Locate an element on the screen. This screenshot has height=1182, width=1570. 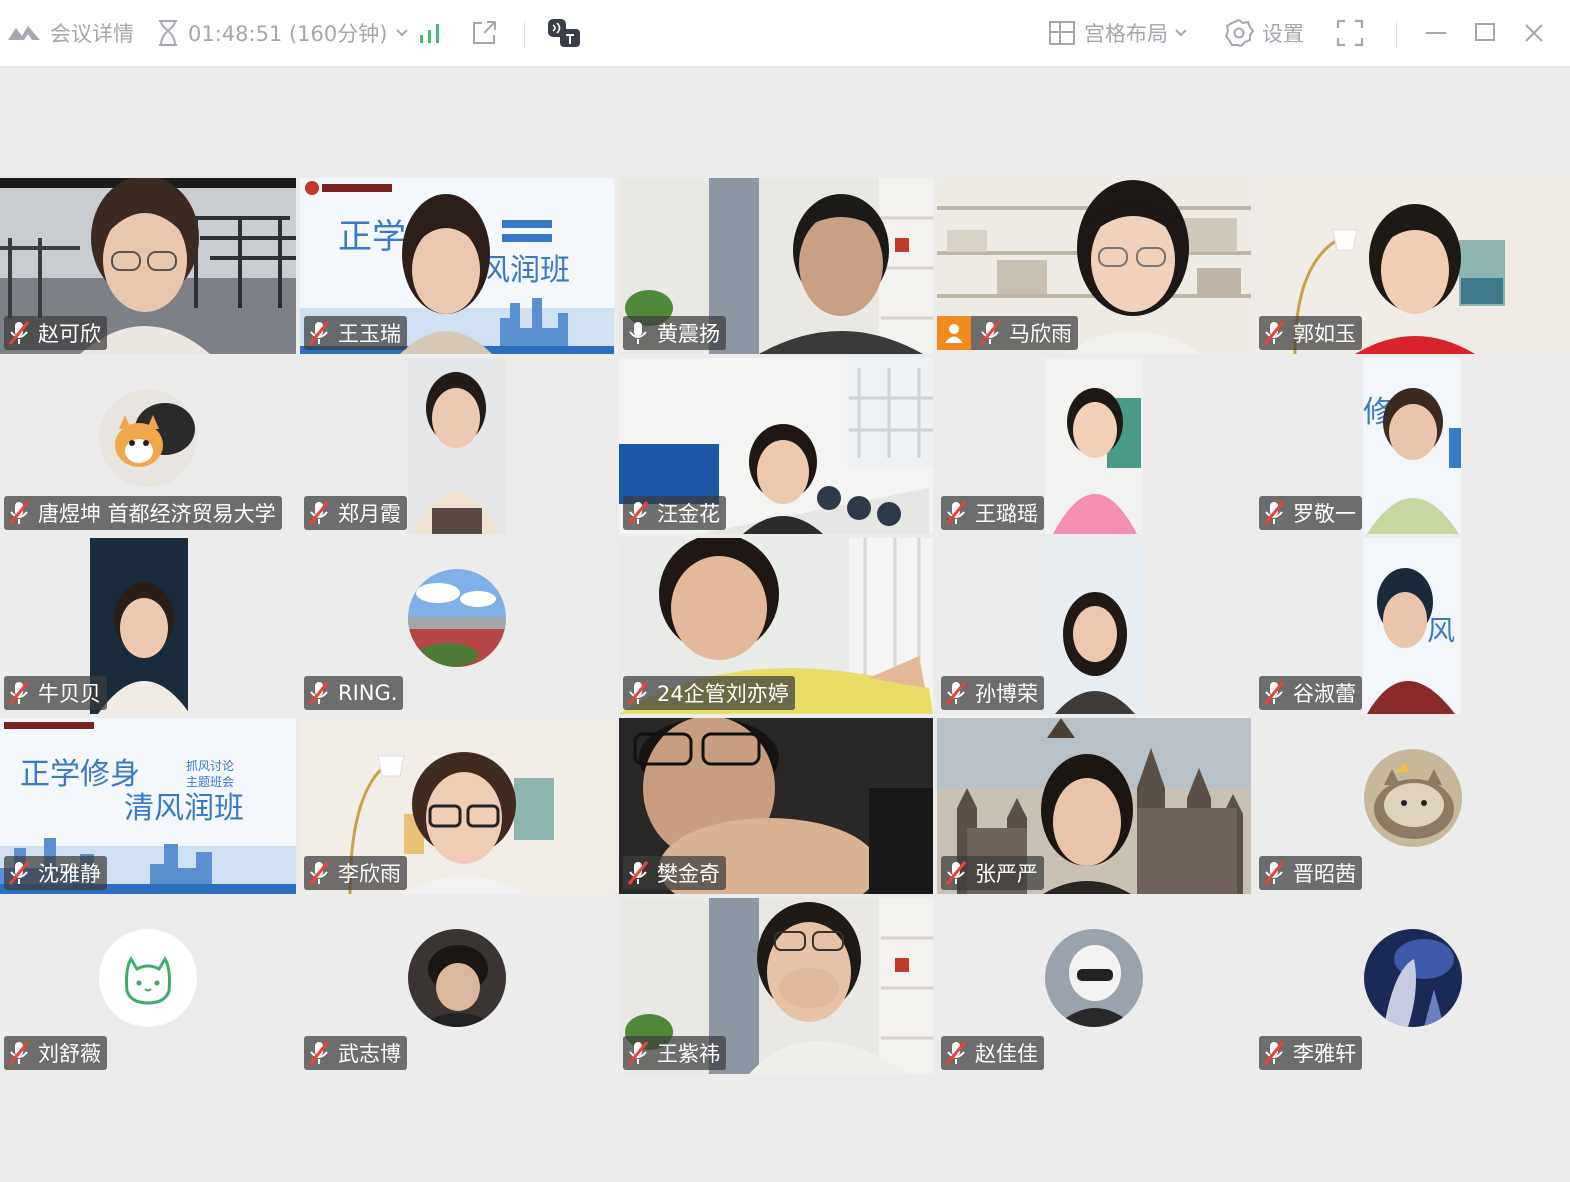
svg-text: 风 is located at coordinates (1441, 630).